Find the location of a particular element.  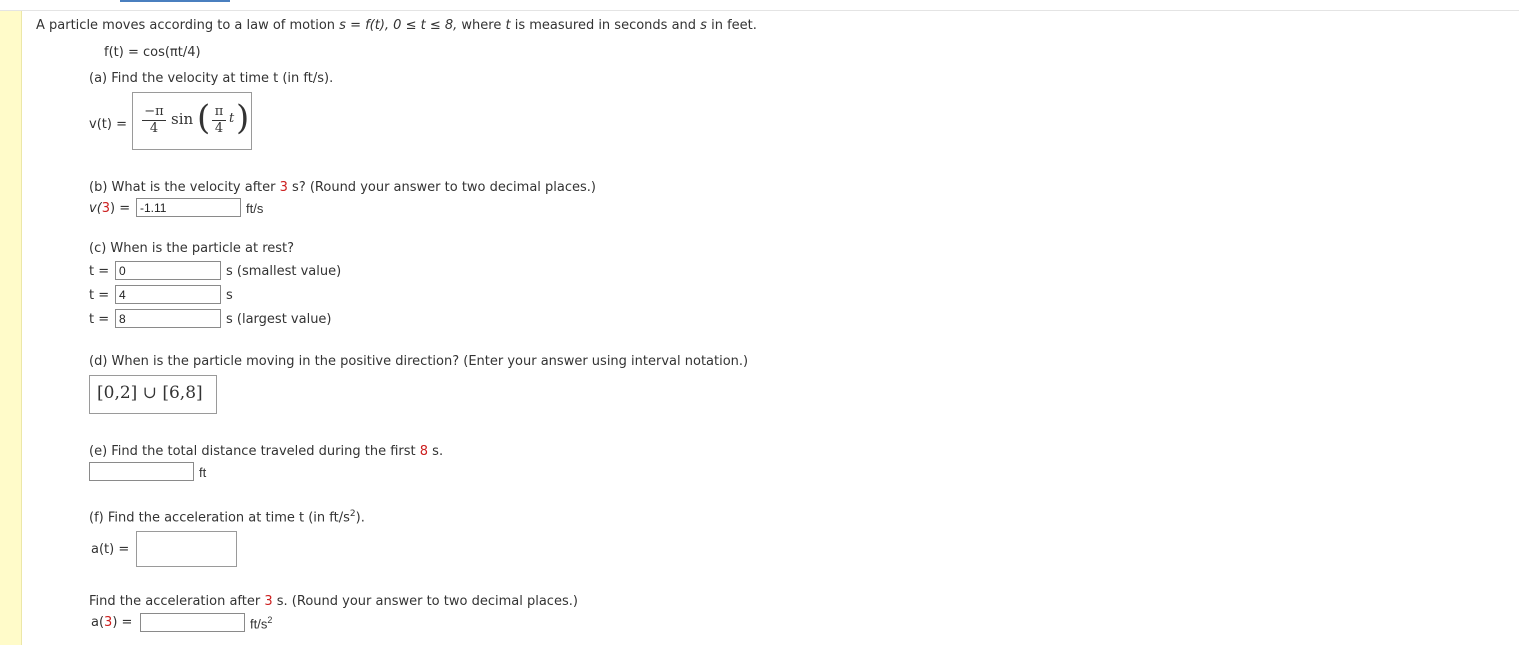

question-margin-stripe is located at coordinates (11, 328).